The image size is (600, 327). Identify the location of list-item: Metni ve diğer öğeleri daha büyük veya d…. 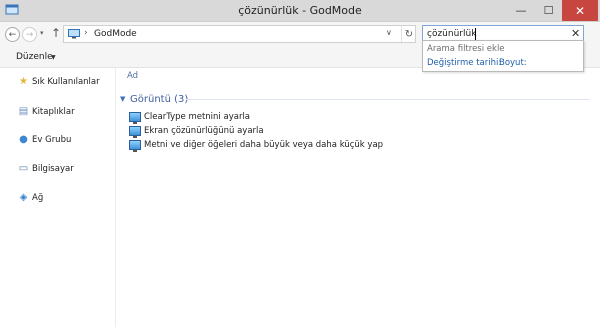
(256, 145).